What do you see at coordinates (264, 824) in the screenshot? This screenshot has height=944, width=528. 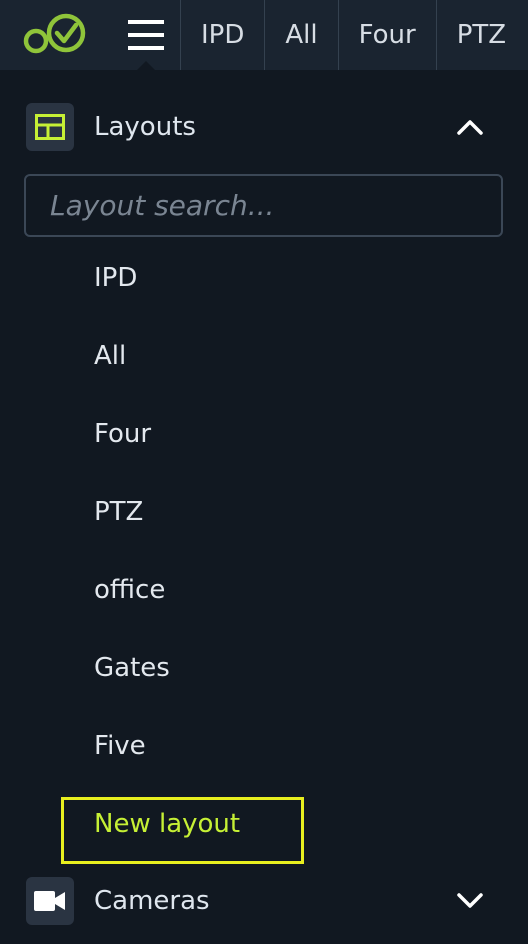 I see `layout-item-new-layout: New layout` at bounding box center [264, 824].